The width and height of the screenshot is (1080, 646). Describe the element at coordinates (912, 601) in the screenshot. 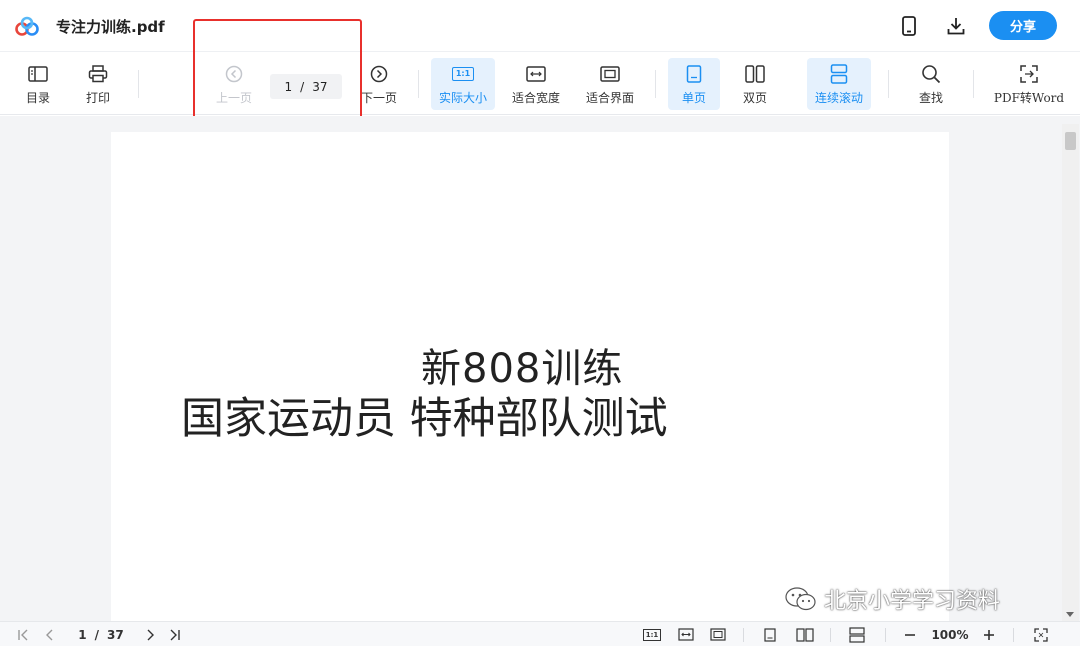

I see `watermark-text: 北京小学学习资料` at that location.